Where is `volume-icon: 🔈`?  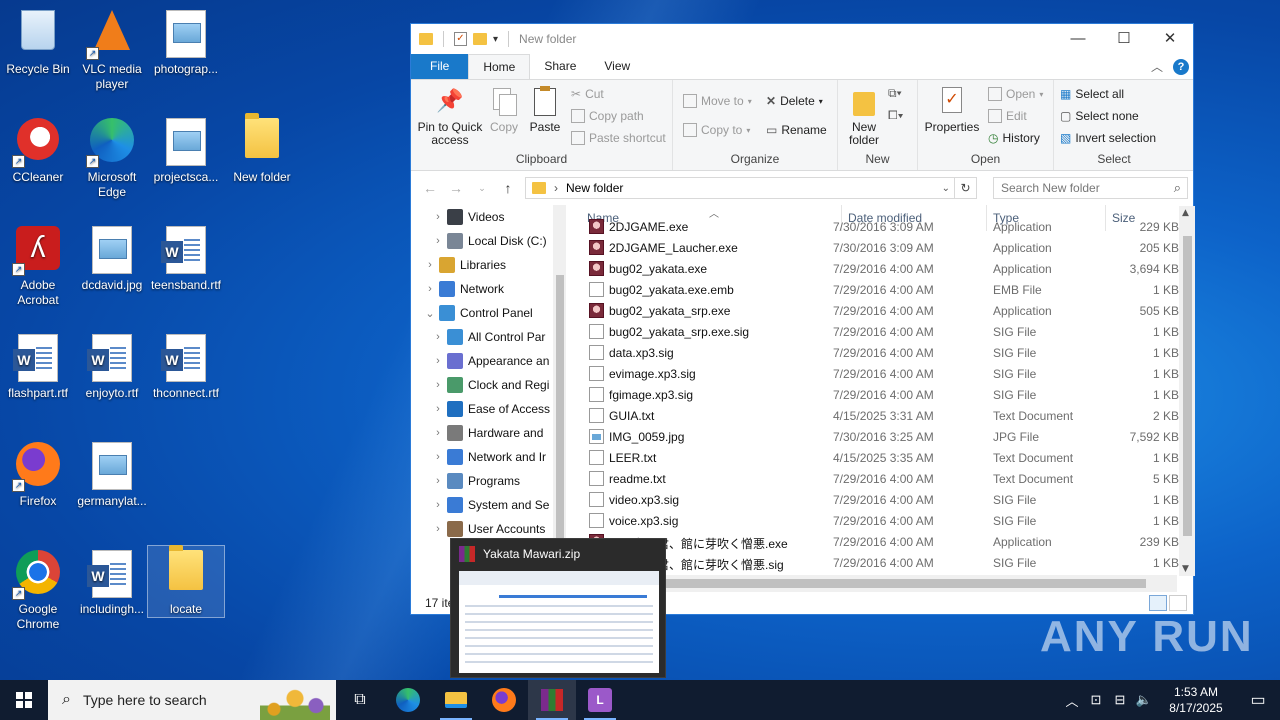 volume-icon: 🔈 is located at coordinates (1144, 700).